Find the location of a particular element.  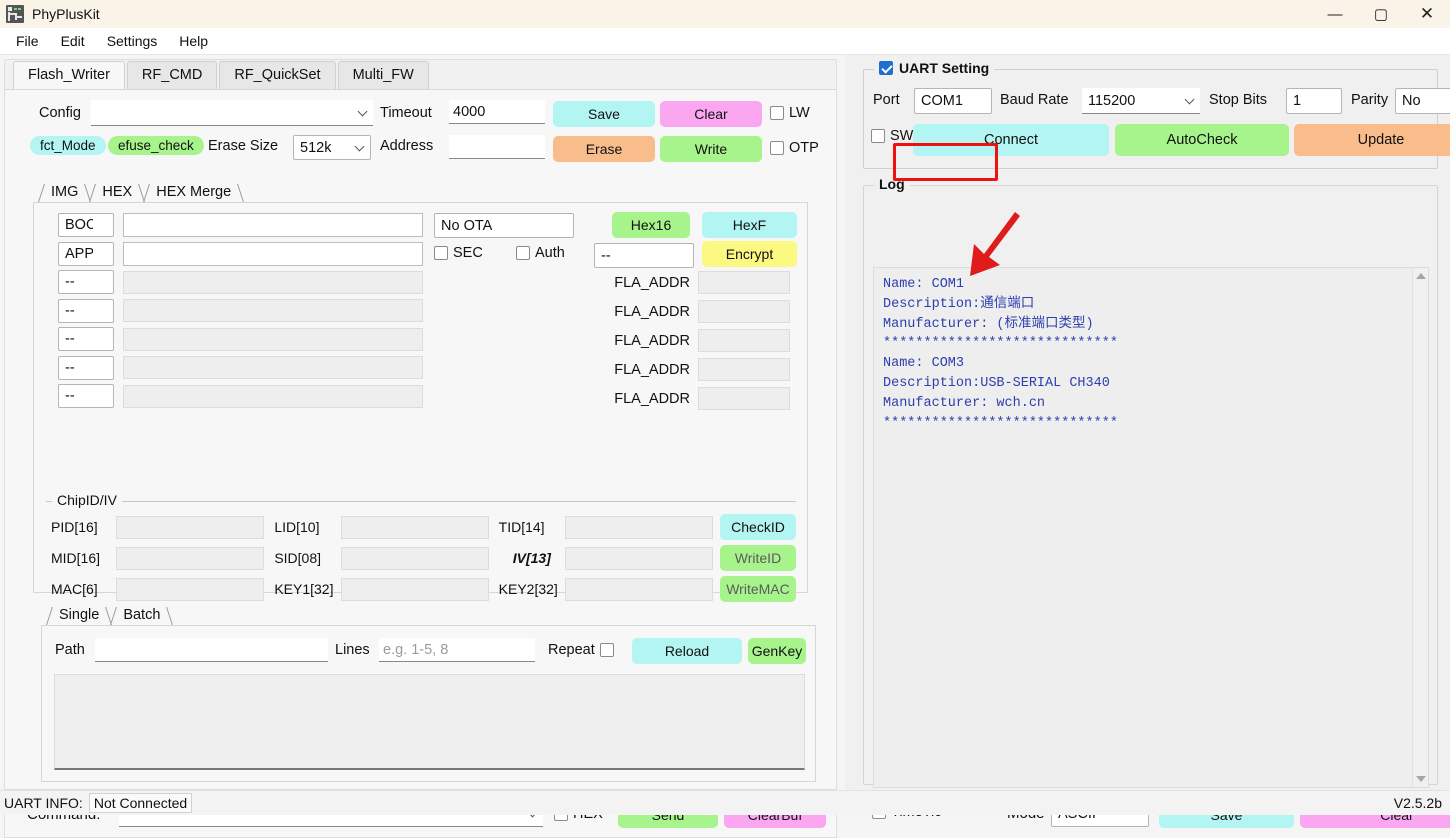

parity-select: No is located at coordinates (1422, 101).